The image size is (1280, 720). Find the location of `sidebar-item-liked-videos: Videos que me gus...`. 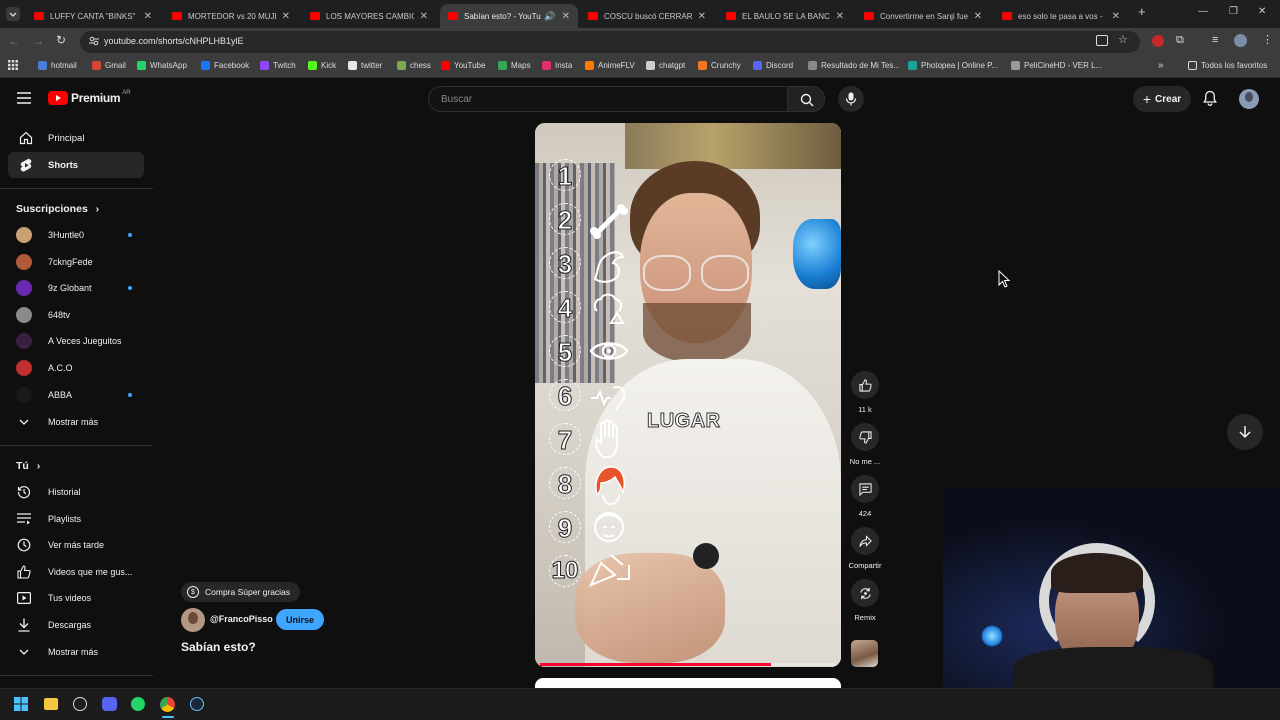

sidebar-item-liked-videos: Videos que me gus... is located at coordinates (80, 572).